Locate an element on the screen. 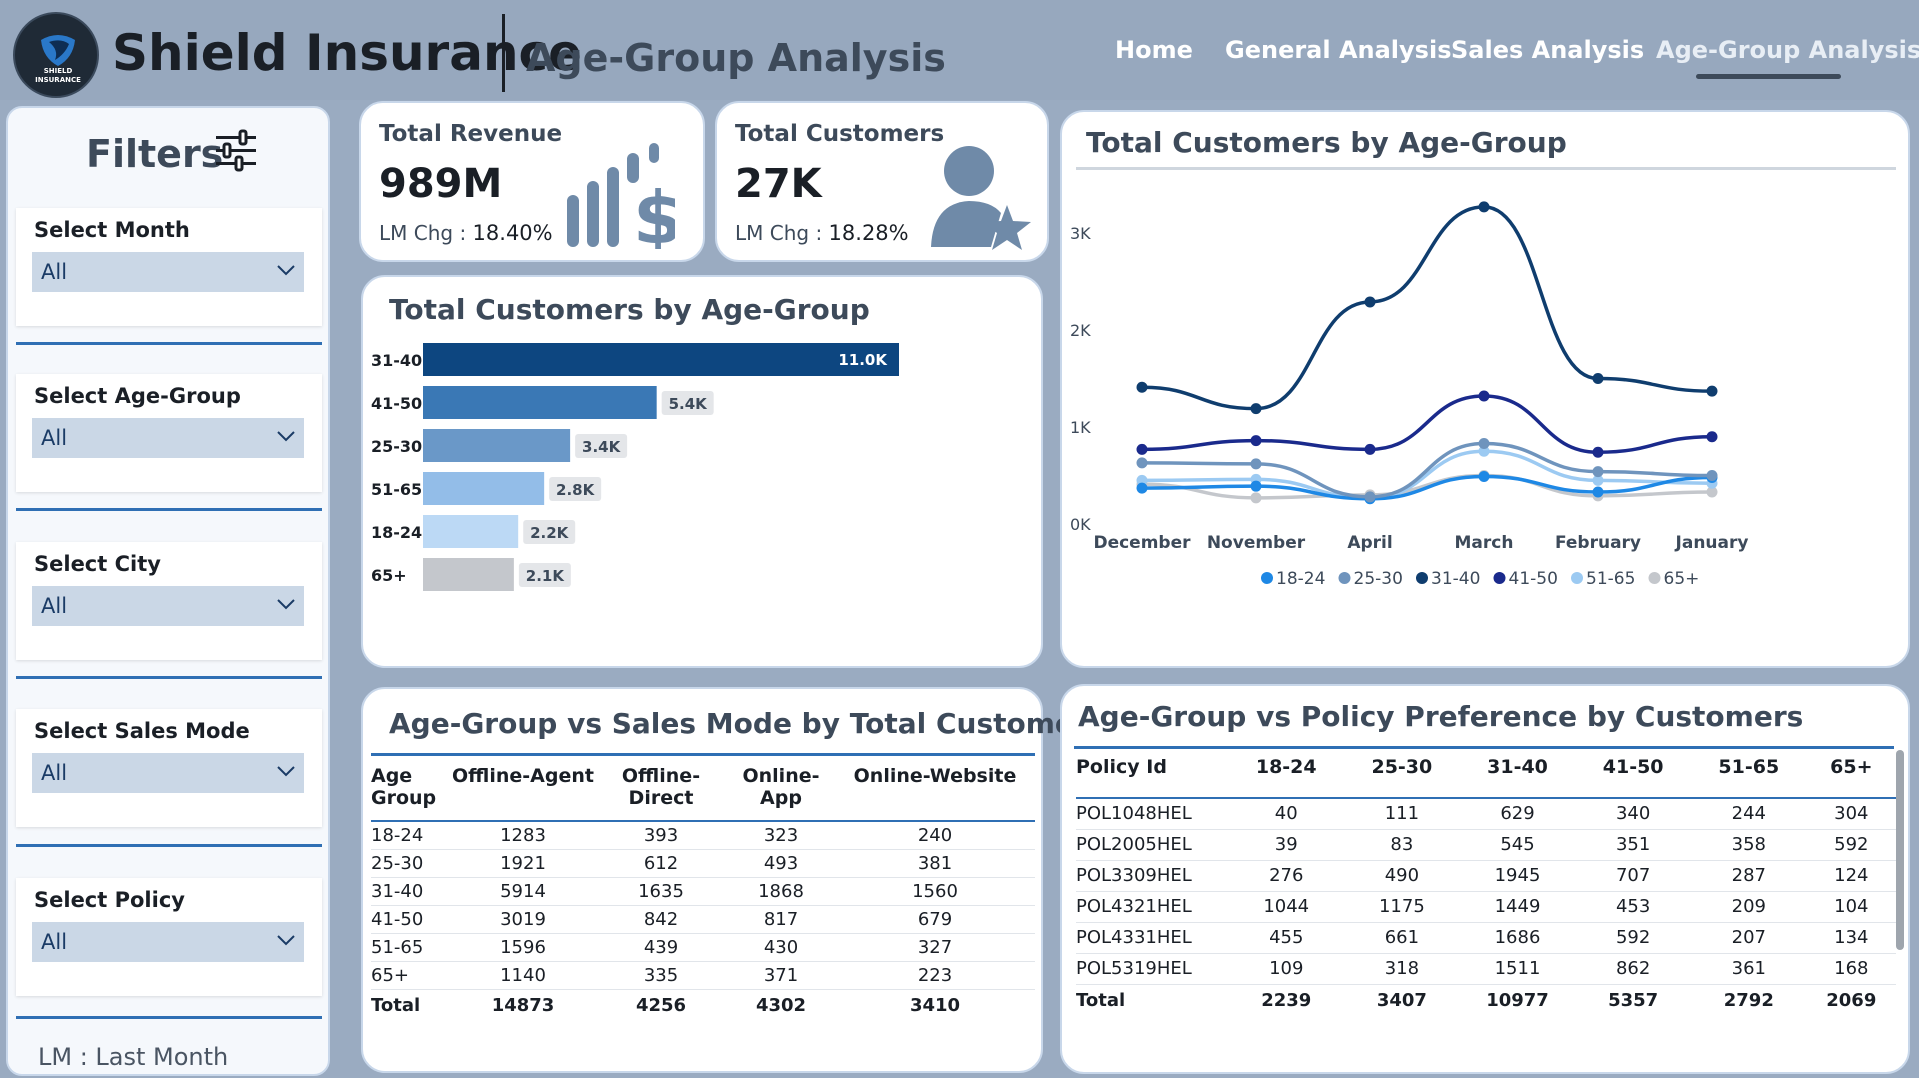  table-cell: 1945 is located at coordinates (1517, 875).